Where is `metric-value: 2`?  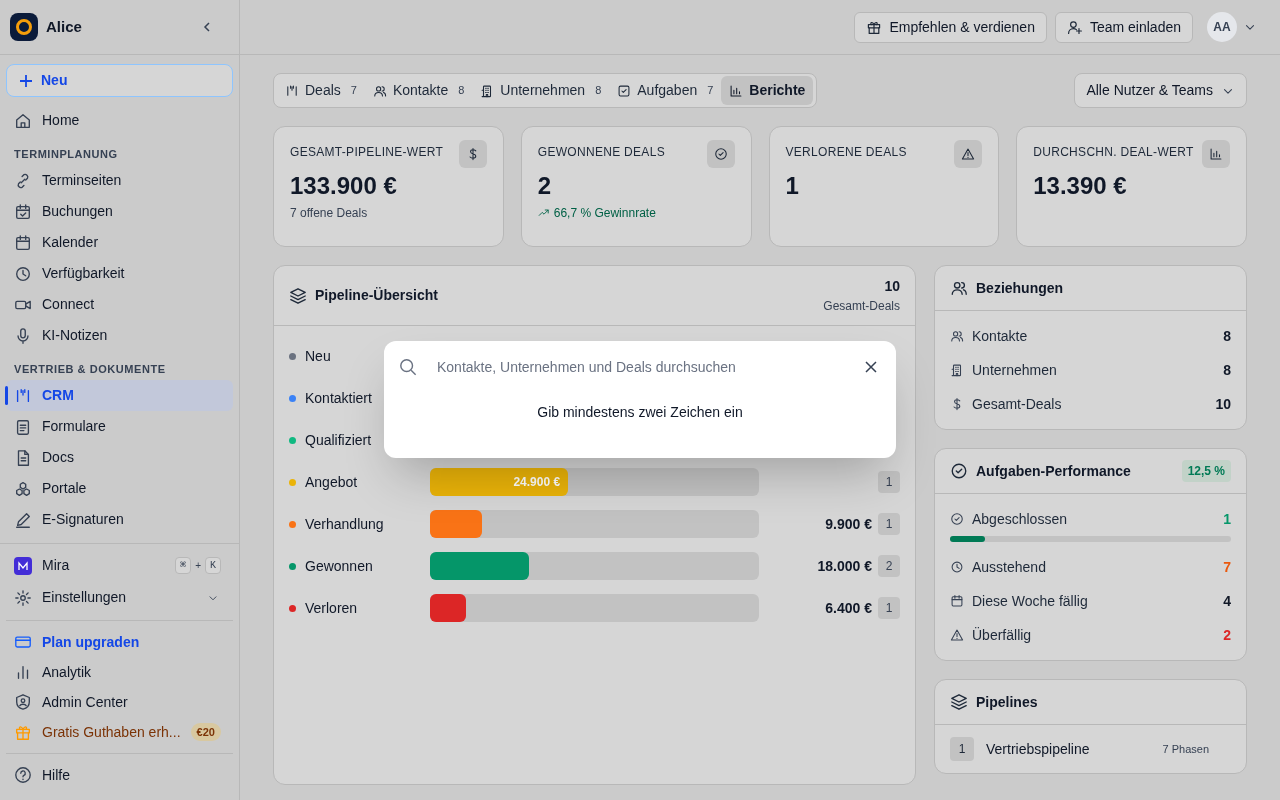
metric-value: 2 is located at coordinates (1227, 635).